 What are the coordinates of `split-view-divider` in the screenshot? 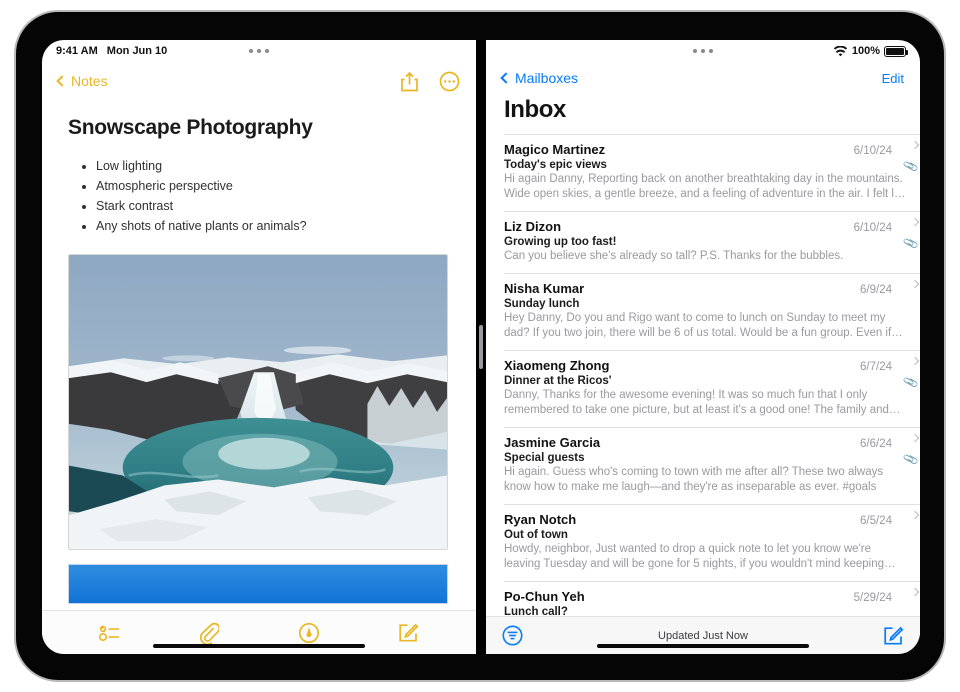 It's located at (481, 347).